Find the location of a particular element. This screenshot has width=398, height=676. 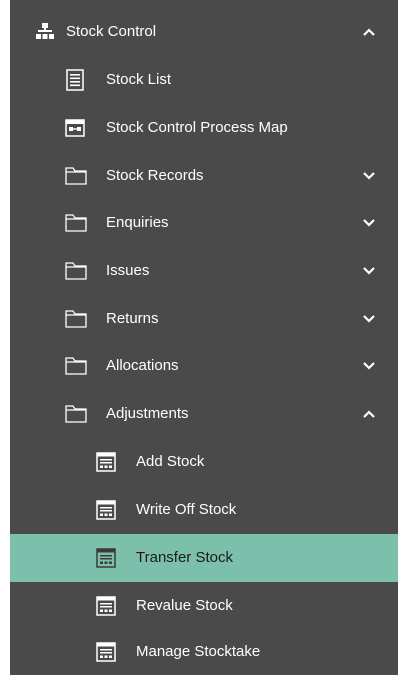

tree-item-adjustments: Adjustments is located at coordinates (204, 414).